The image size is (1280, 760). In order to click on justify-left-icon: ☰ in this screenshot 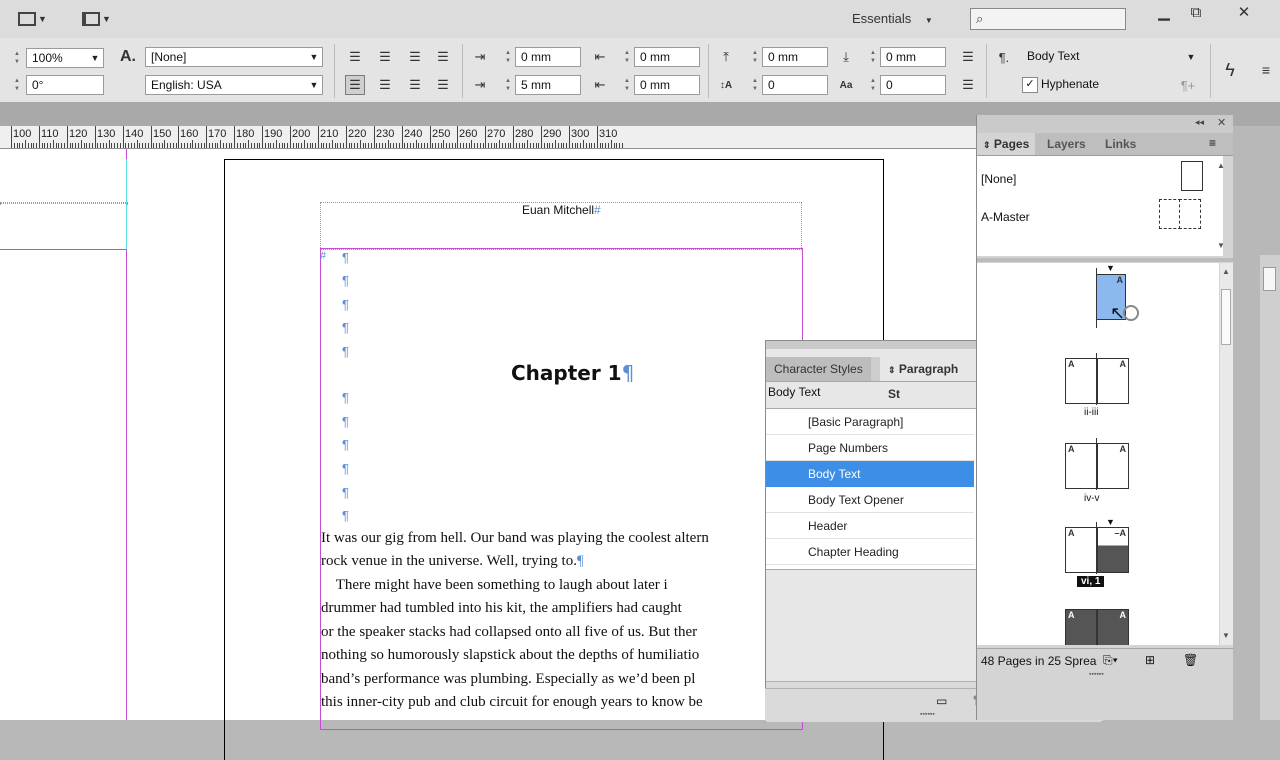, I will do `click(355, 85)`.